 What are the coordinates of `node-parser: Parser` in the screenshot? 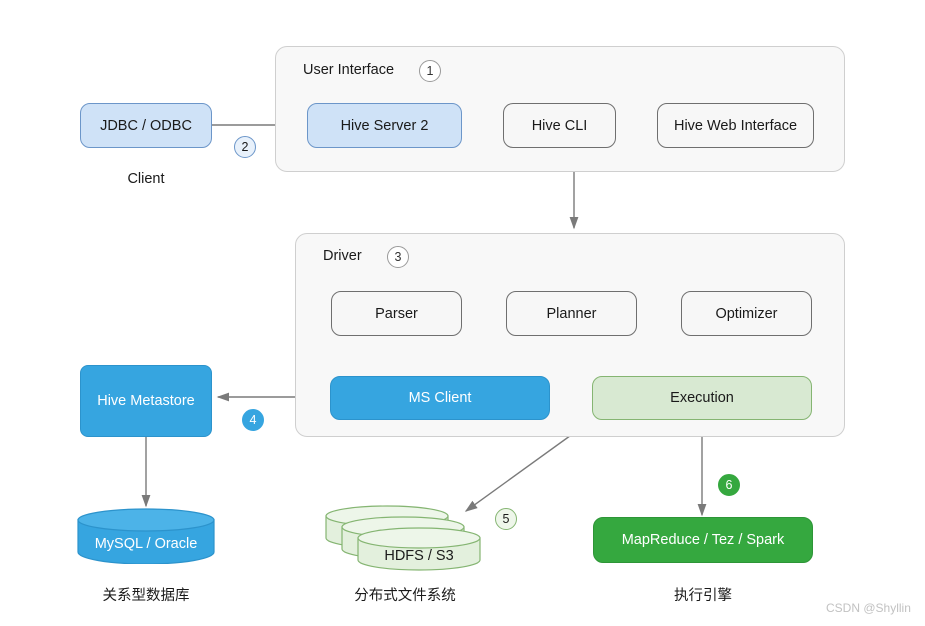 It's located at (396, 313).